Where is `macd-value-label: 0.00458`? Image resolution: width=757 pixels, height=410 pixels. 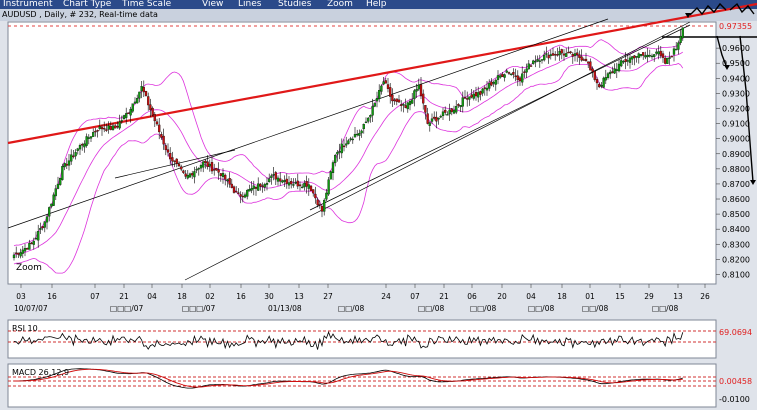 macd-value-label: 0.00458 is located at coordinates (735, 381).